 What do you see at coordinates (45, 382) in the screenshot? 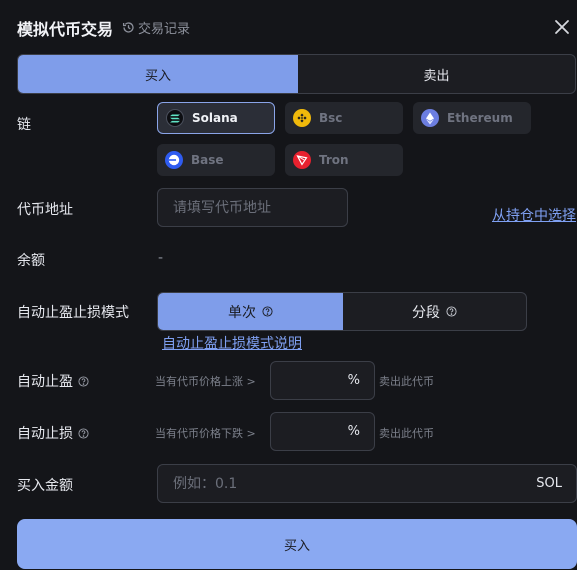
I see `take-profit-label: 自动止盈` at bounding box center [45, 382].